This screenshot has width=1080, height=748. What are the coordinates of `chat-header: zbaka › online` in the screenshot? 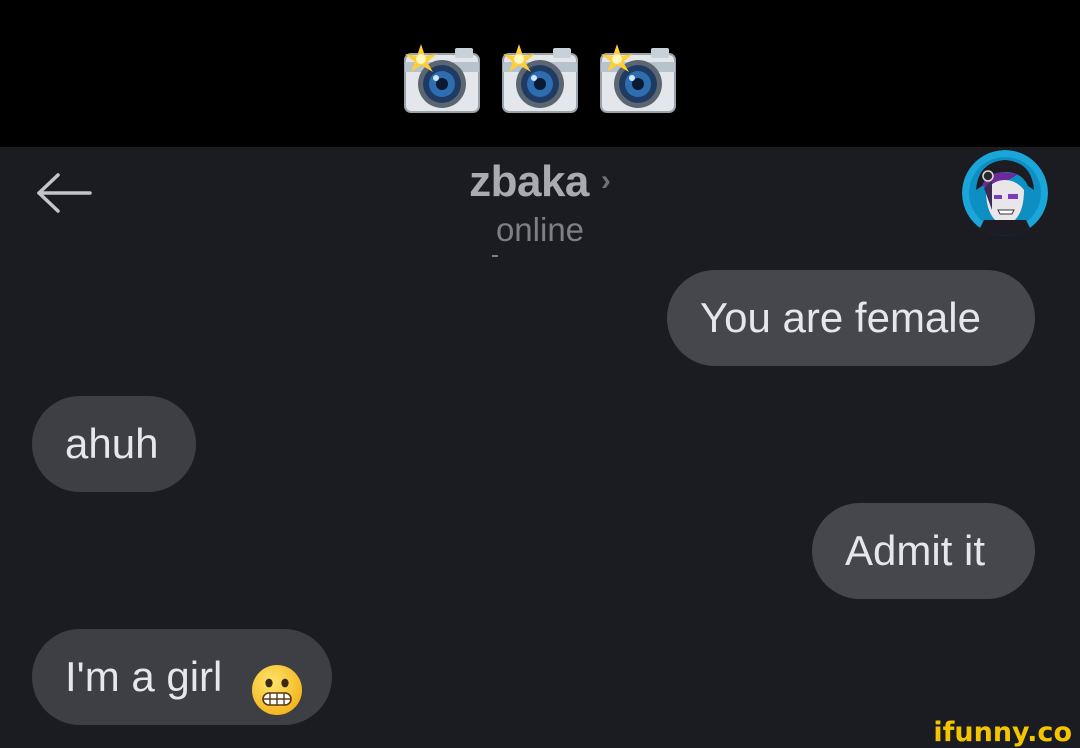 It's located at (540, 202).